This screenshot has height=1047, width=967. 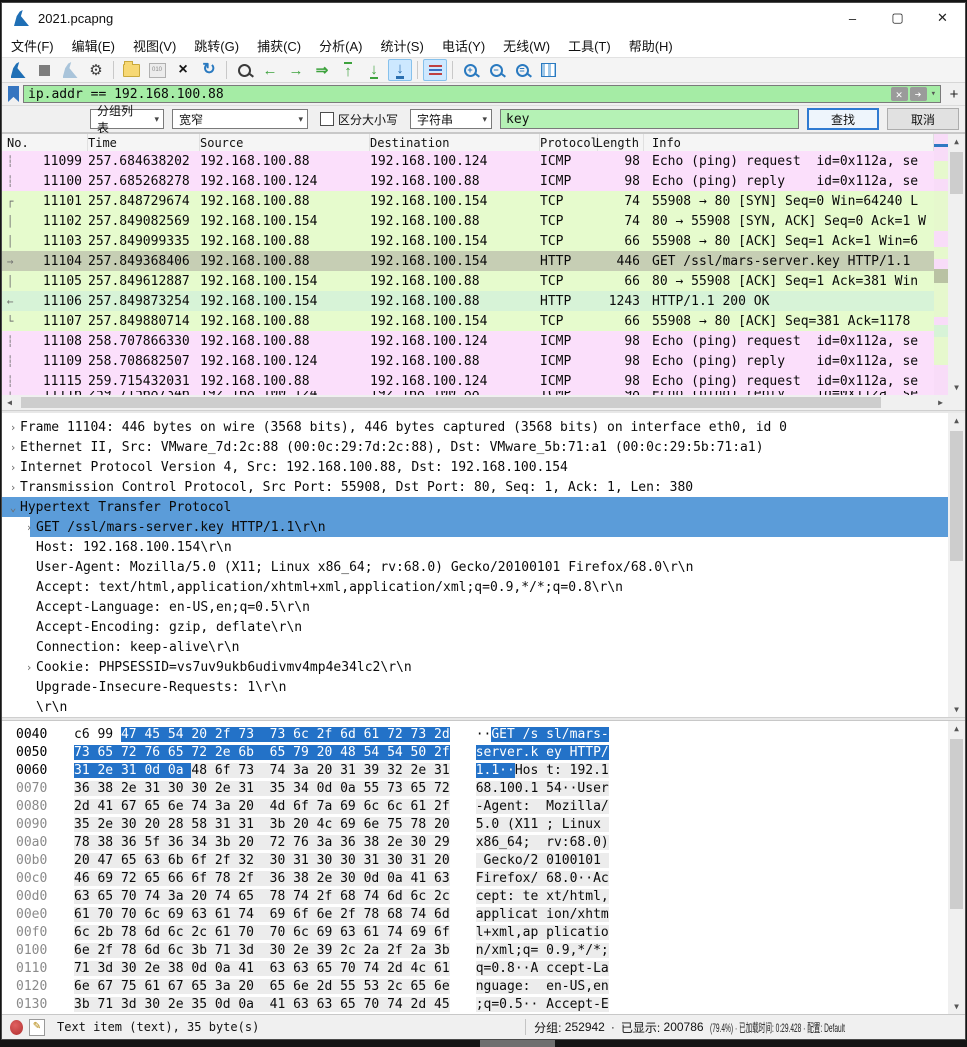 What do you see at coordinates (348, 70) in the screenshot?
I see `go-first-button: ↑` at bounding box center [348, 70].